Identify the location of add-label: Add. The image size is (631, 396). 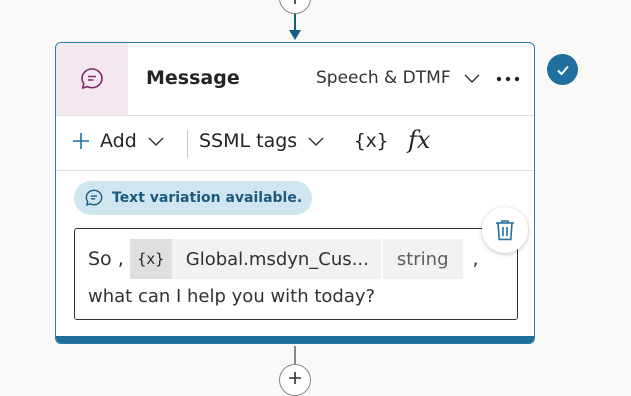
(118, 141).